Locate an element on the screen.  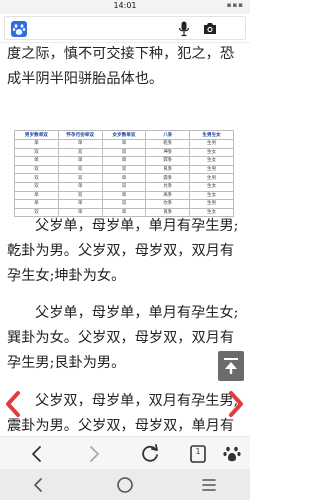
table-cell: 坤卦 is located at coordinates (168, 152).